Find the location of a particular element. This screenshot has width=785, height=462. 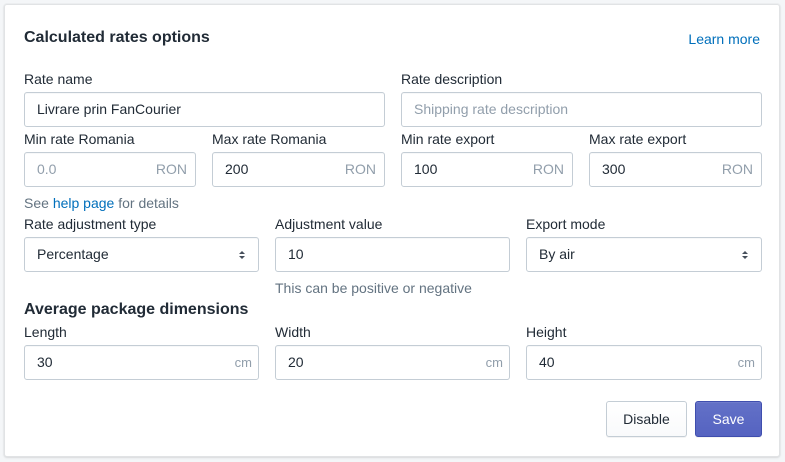

rate-adjustment-type-label: Rate adjustment type is located at coordinates (90, 224).